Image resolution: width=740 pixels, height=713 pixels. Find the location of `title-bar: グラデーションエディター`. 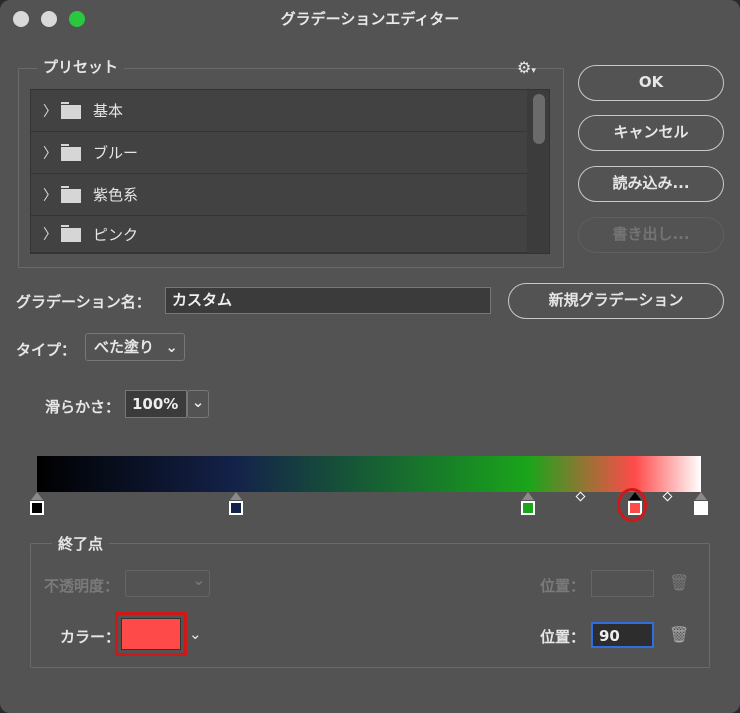

title-bar: グラデーションエディター is located at coordinates (370, 19).